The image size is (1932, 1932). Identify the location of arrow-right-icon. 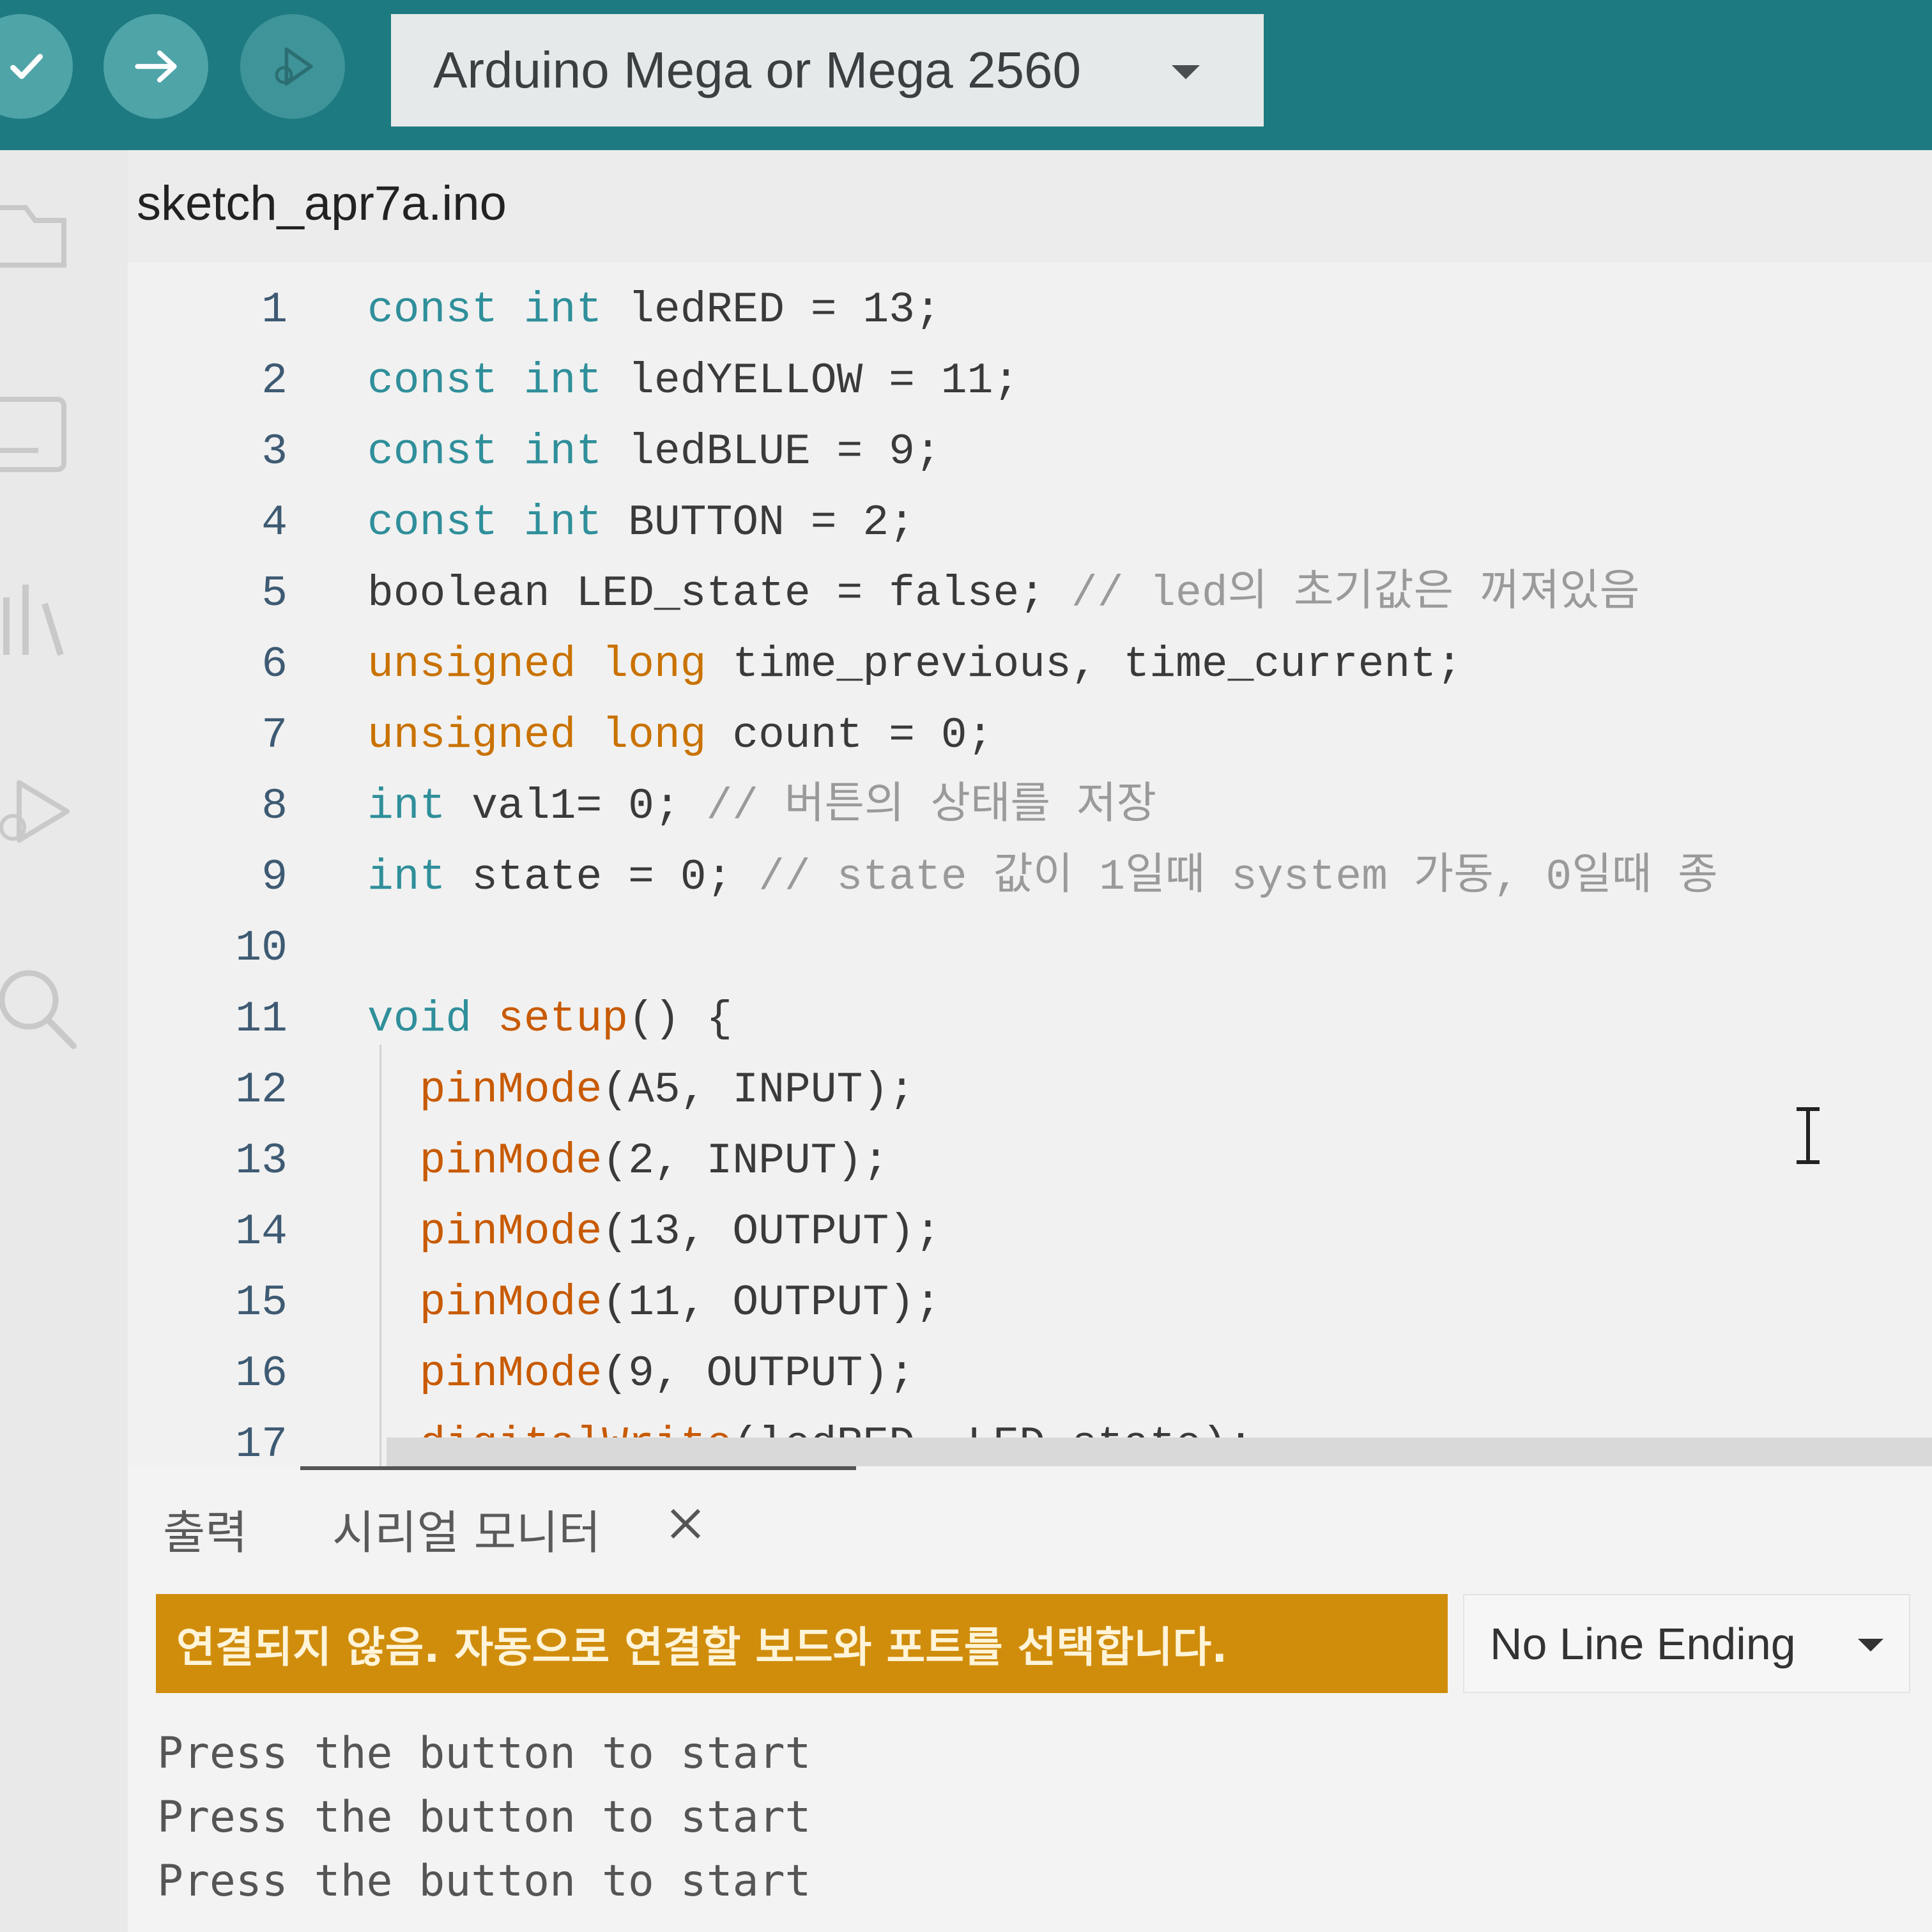
(156, 66).